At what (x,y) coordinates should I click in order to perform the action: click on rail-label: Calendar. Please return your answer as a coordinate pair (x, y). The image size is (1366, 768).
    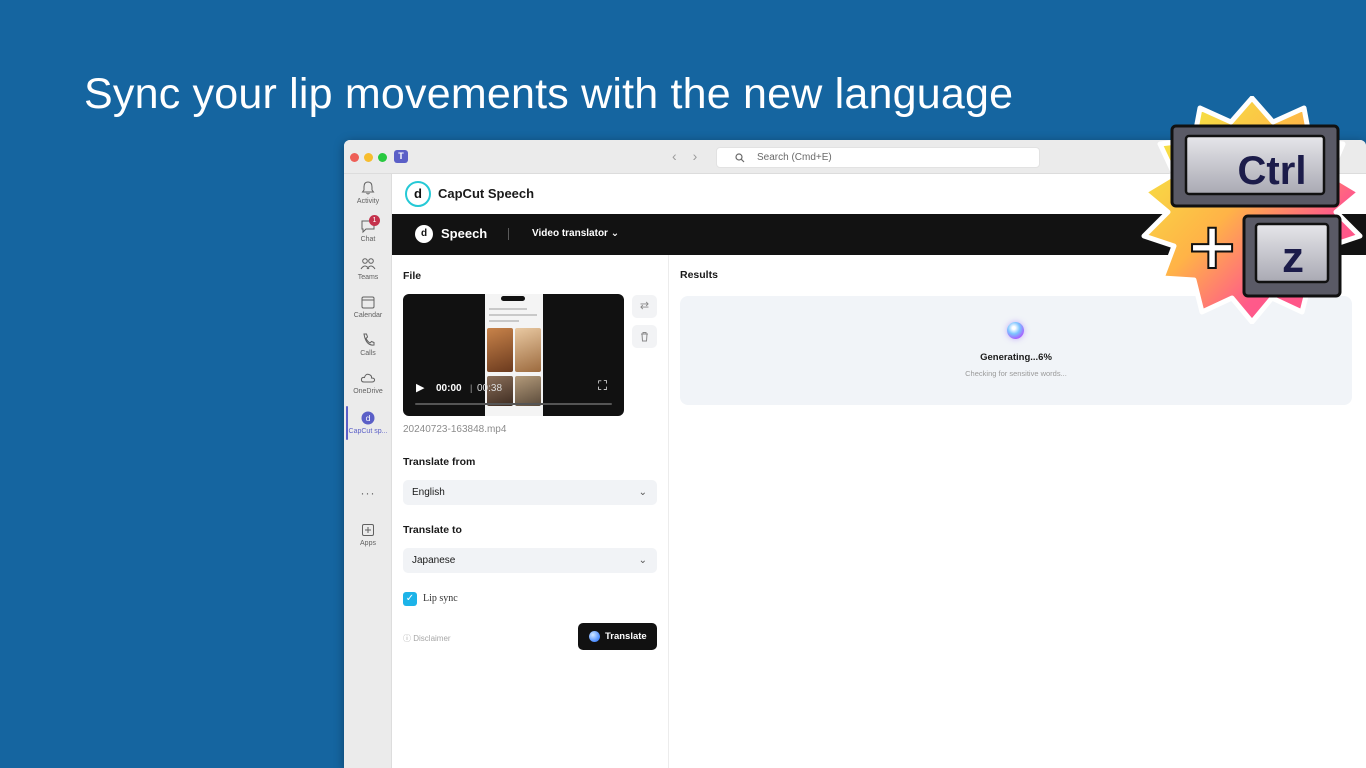
    Looking at the image, I should click on (368, 315).